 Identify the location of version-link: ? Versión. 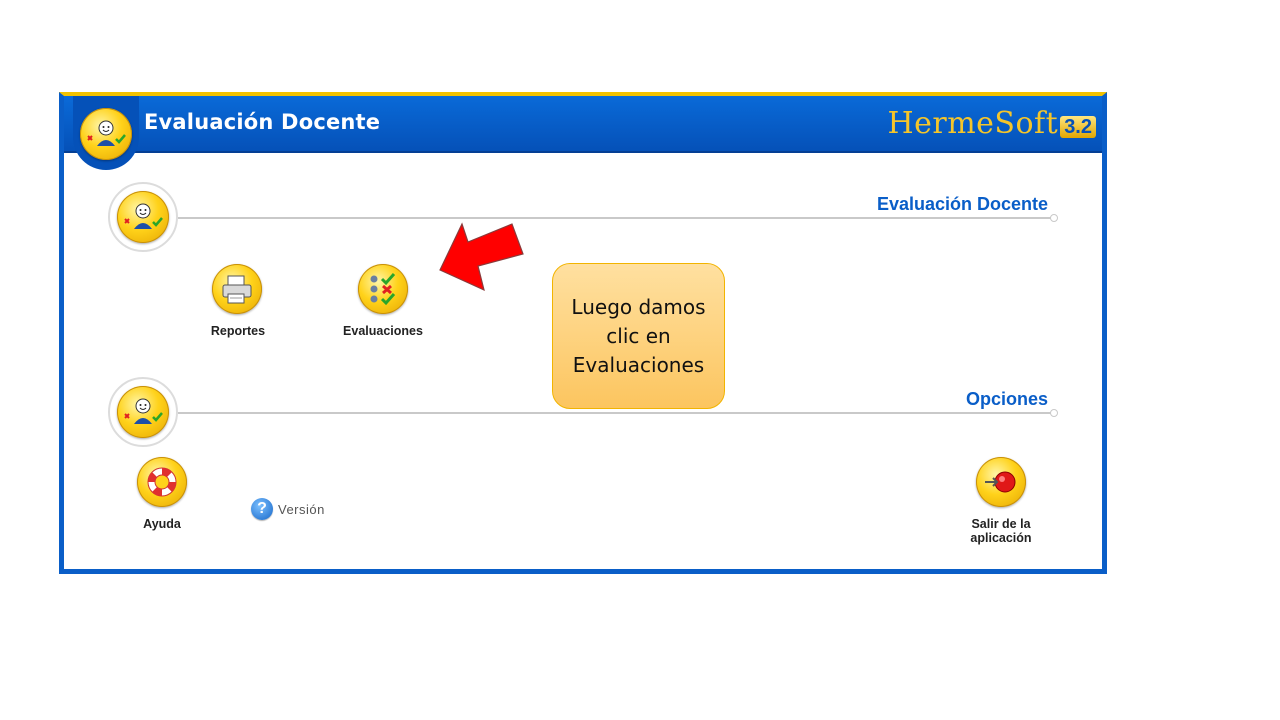
(288, 509).